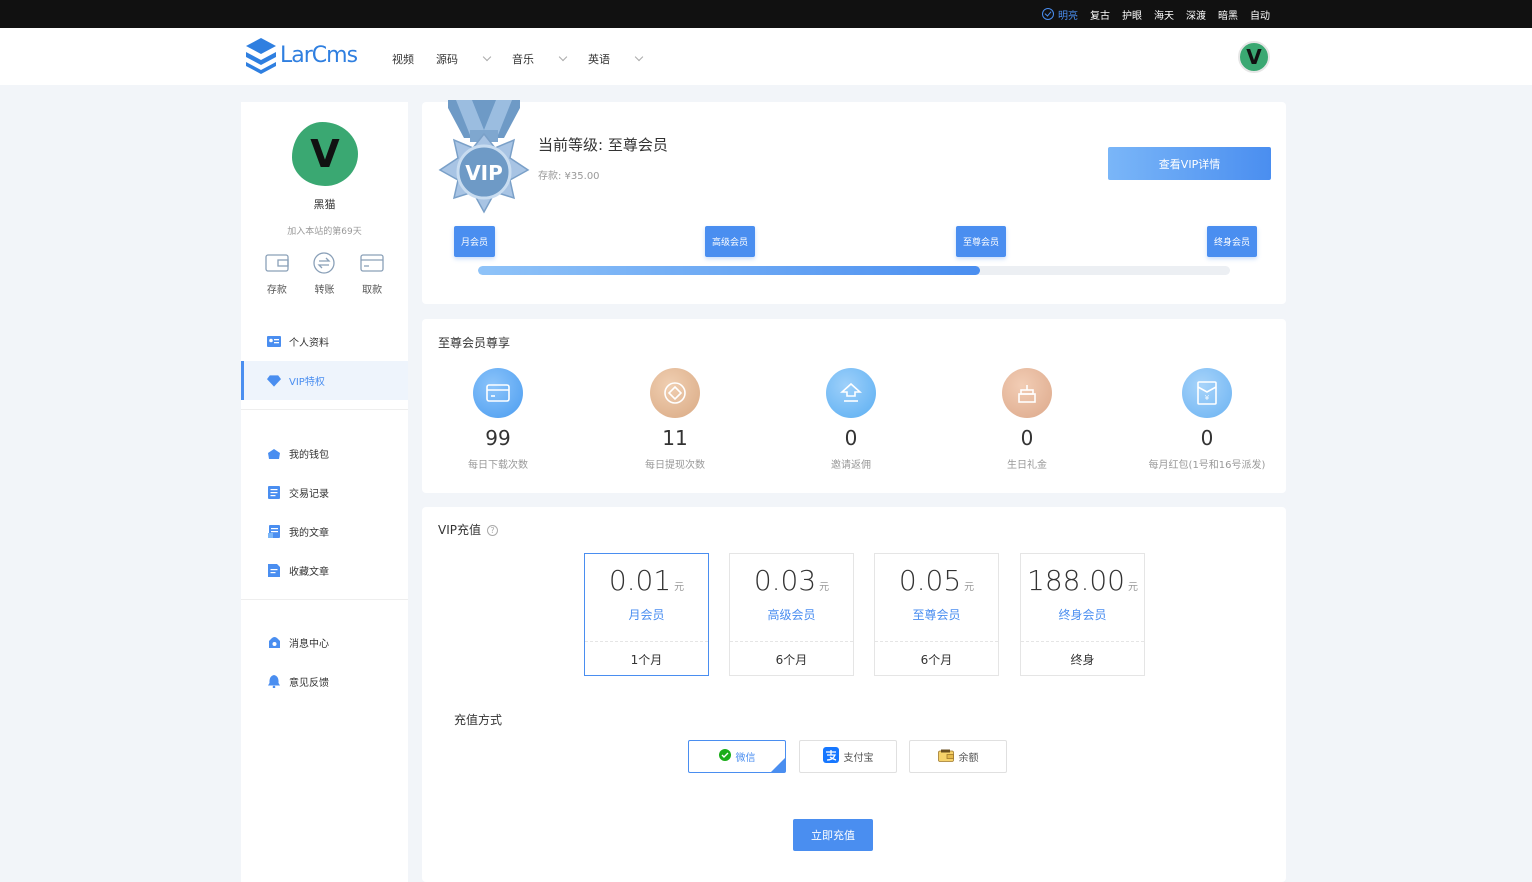 This screenshot has height=882, width=1532. I want to click on perks-title: 至尊会员尊享, so click(474, 343).